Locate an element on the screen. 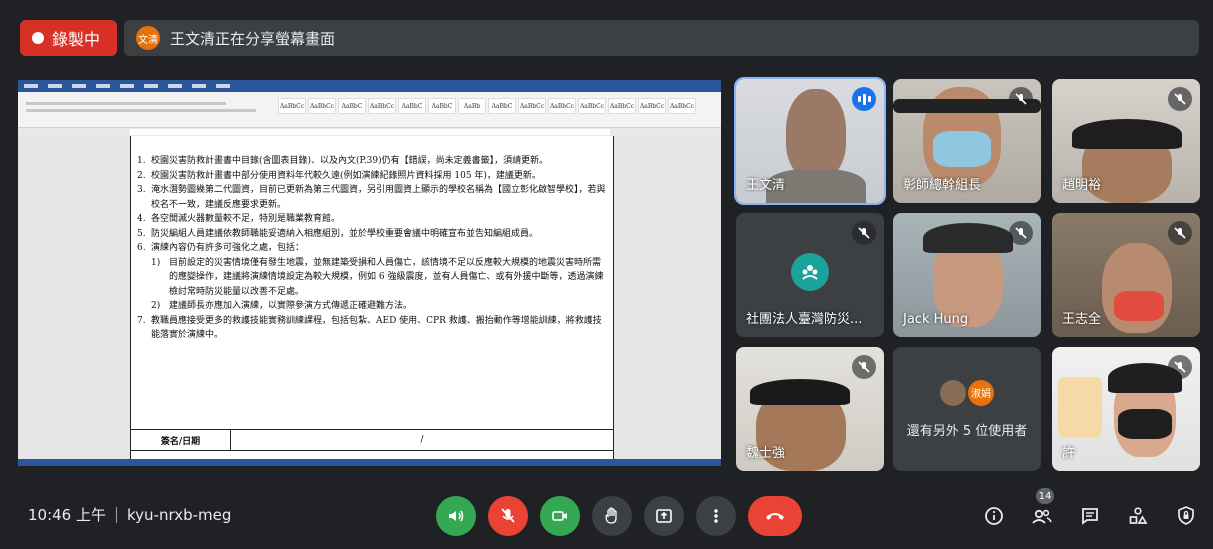 This screenshot has width=1213, height=549. activities-button is located at coordinates (1138, 516).